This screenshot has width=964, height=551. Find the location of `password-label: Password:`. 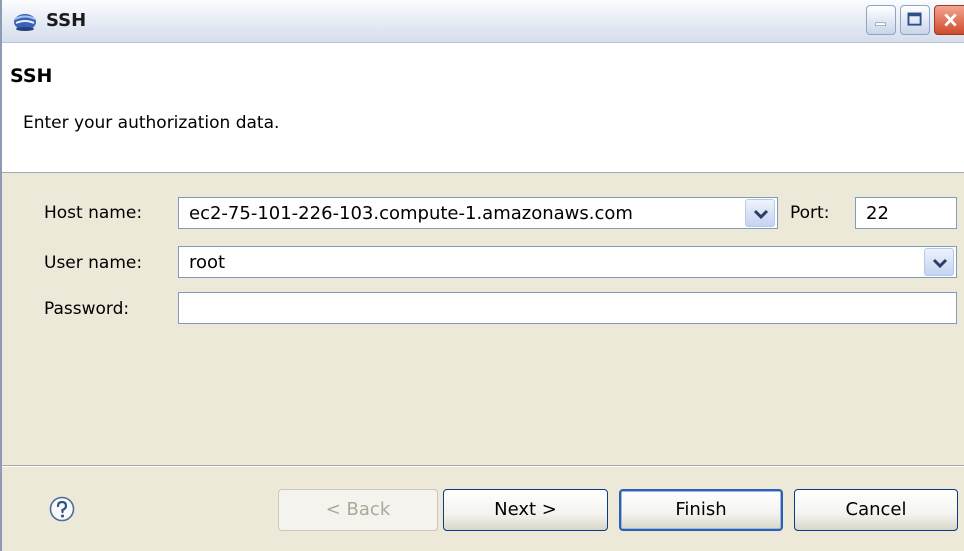

password-label: Password: is located at coordinates (87, 309).